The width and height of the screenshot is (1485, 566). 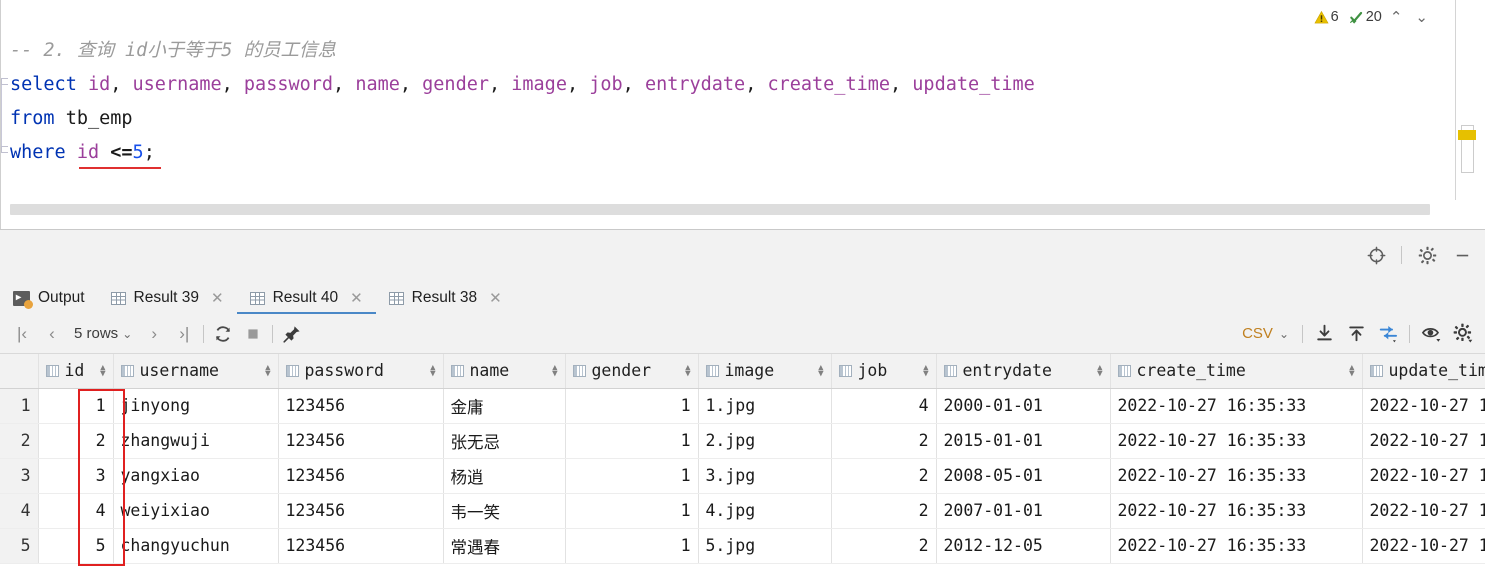 What do you see at coordinates (1376, 255) in the screenshot?
I see `locate-data-source-icon` at bounding box center [1376, 255].